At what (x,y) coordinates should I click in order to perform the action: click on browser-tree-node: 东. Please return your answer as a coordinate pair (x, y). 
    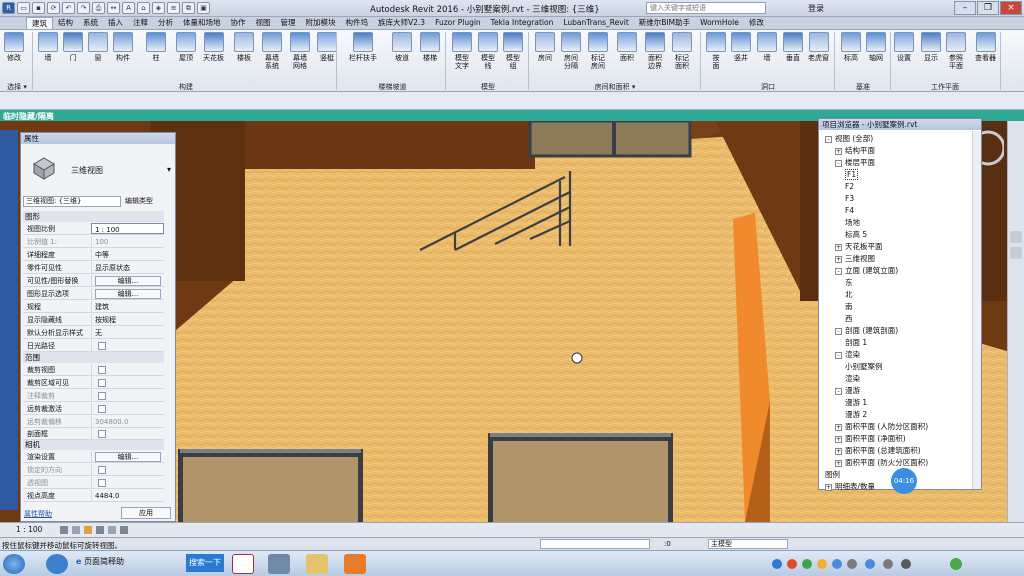
    Looking at the image, I should click on (849, 282).